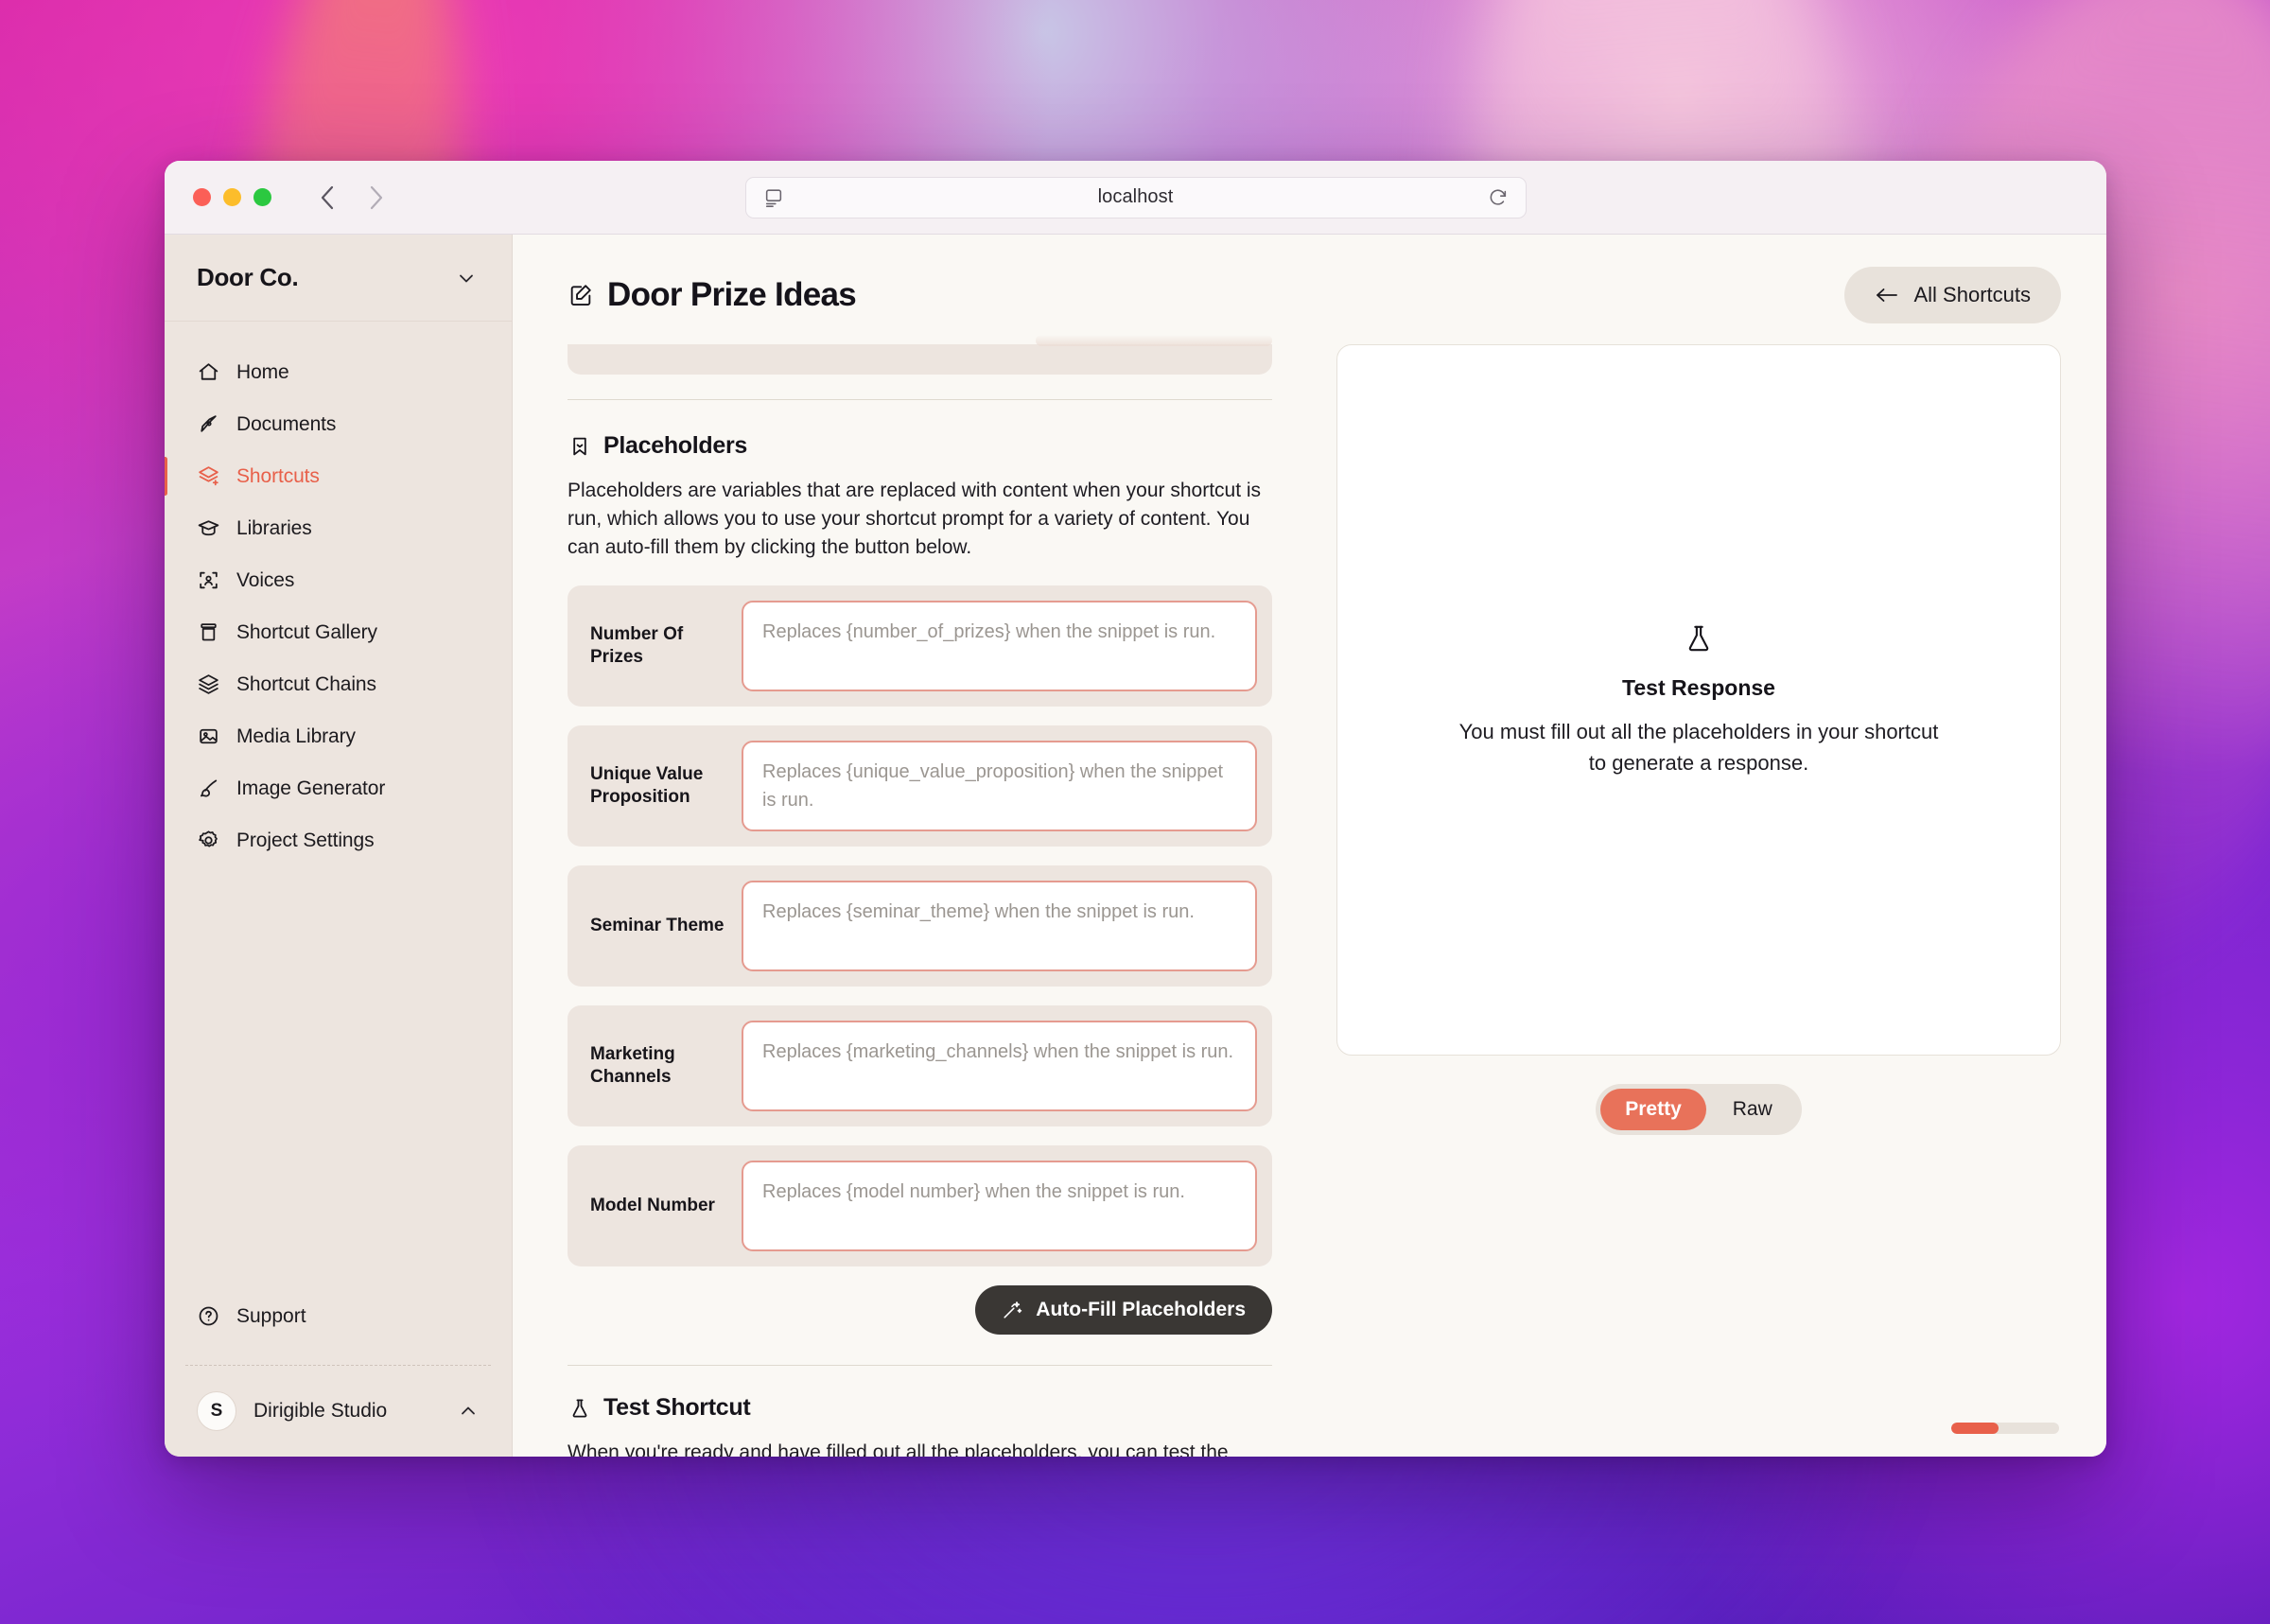 The image size is (2270, 1624). I want to click on back-button, so click(327, 198).